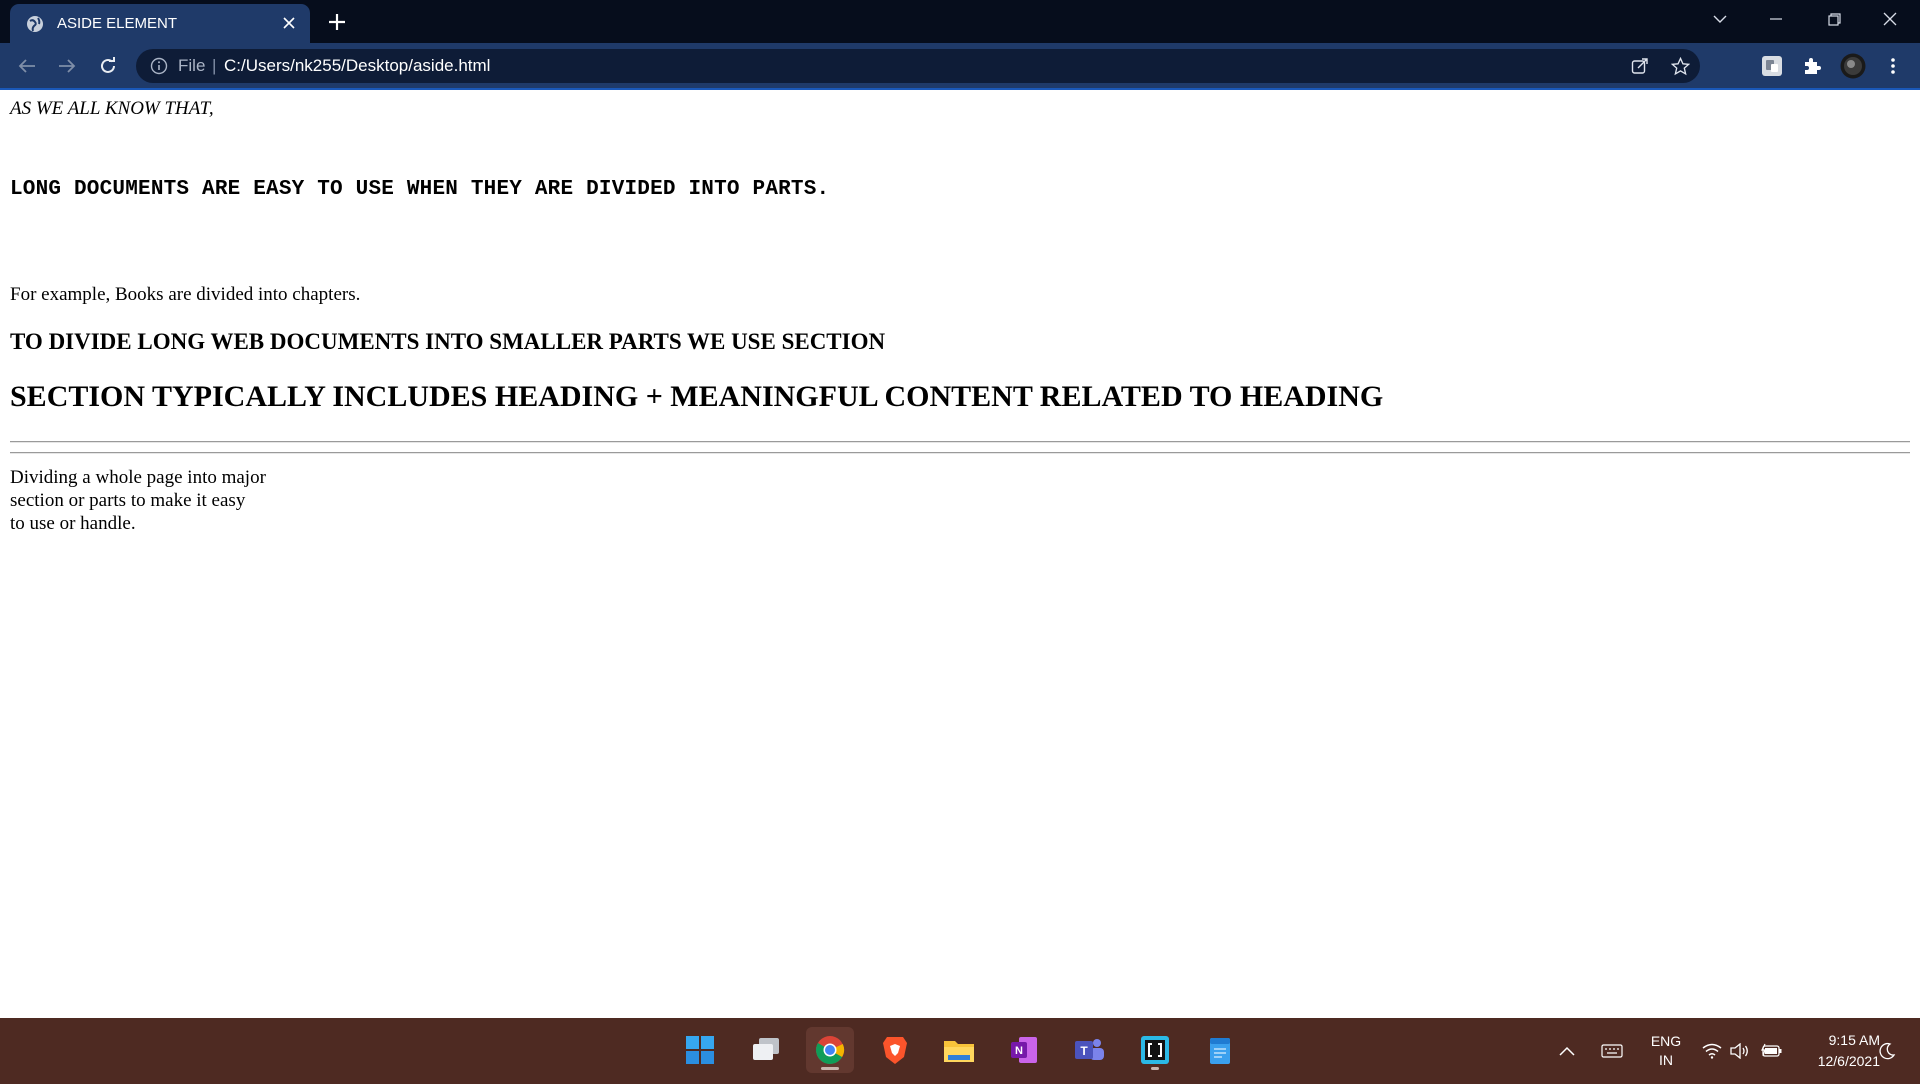  Describe the element at coordinates (1848, 1061) in the screenshot. I see `clock-date: 12/6/2021` at that location.